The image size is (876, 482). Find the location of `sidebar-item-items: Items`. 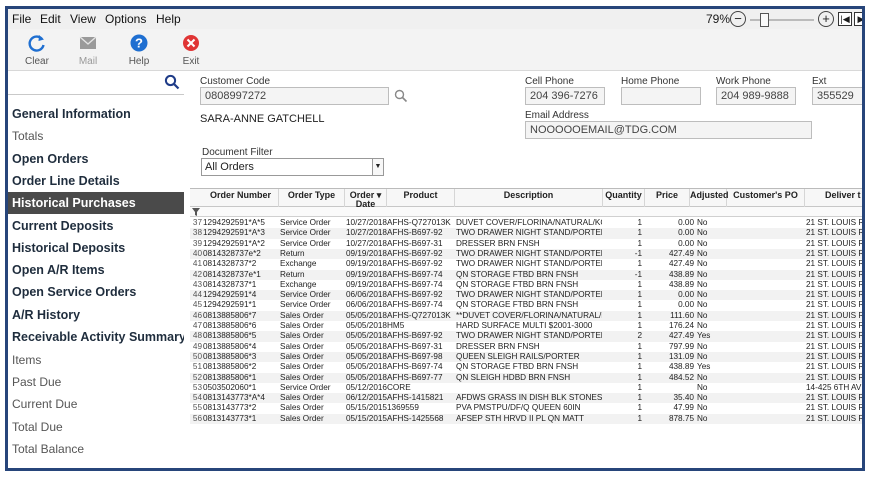

sidebar-item-items: Items is located at coordinates (96, 360).